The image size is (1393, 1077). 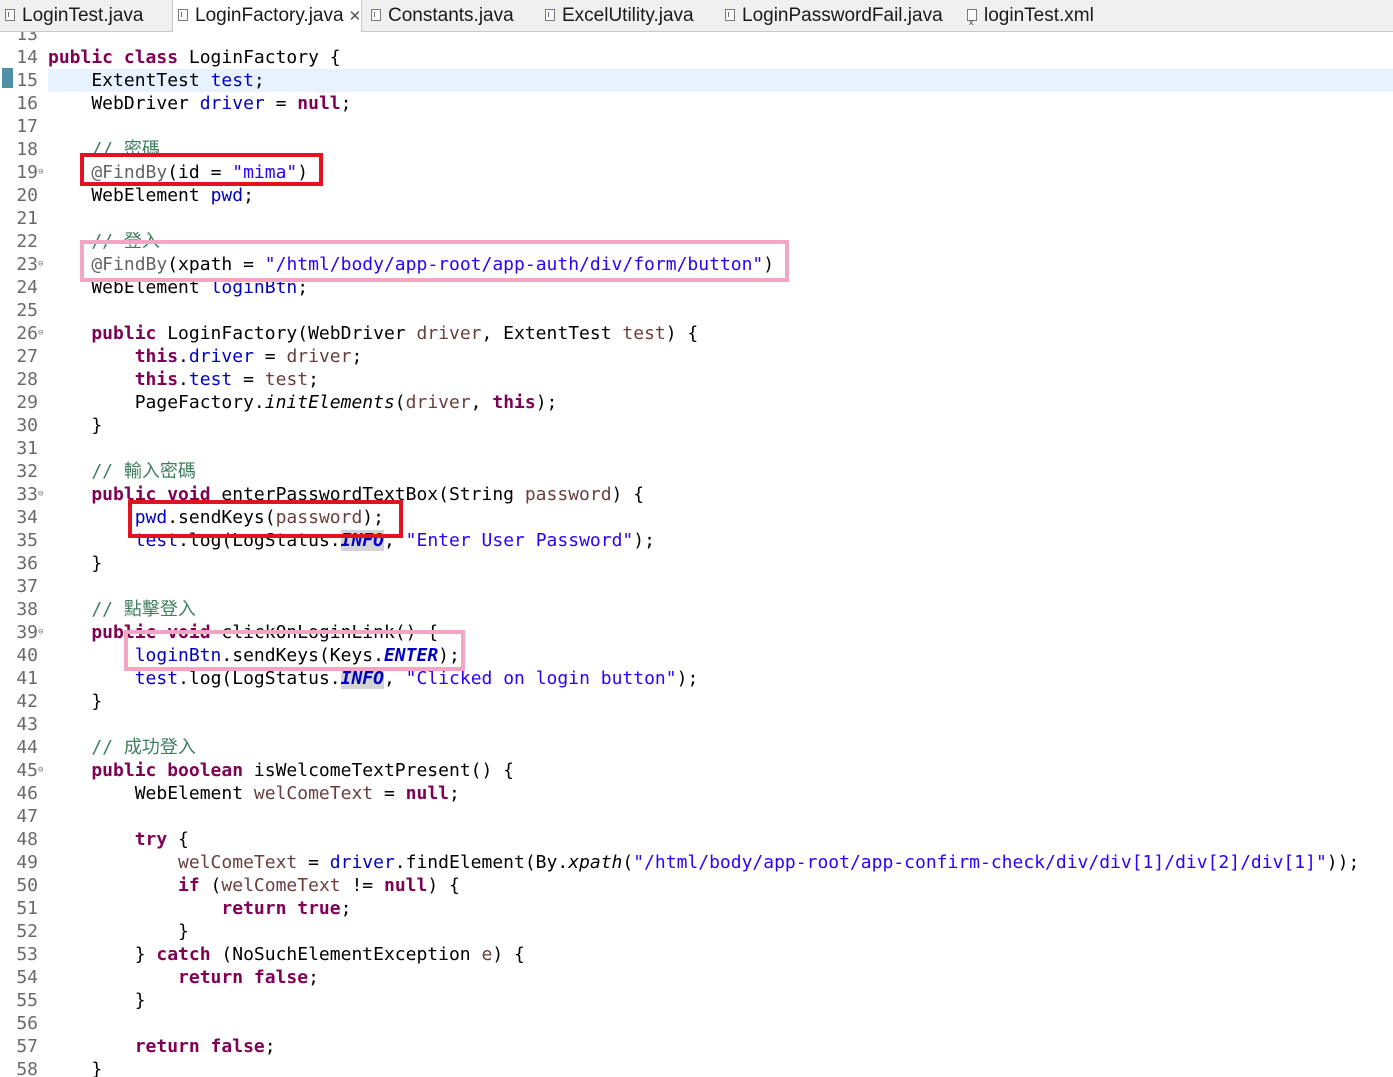 What do you see at coordinates (720, 149) in the screenshot?
I see `code-line: // 密碼` at bounding box center [720, 149].